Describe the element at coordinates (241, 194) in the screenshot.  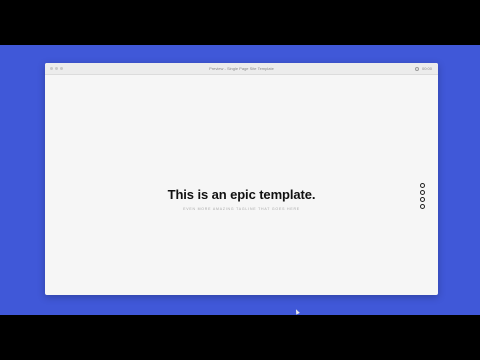
I see `hero-headline: This is an epic template.` at that location.